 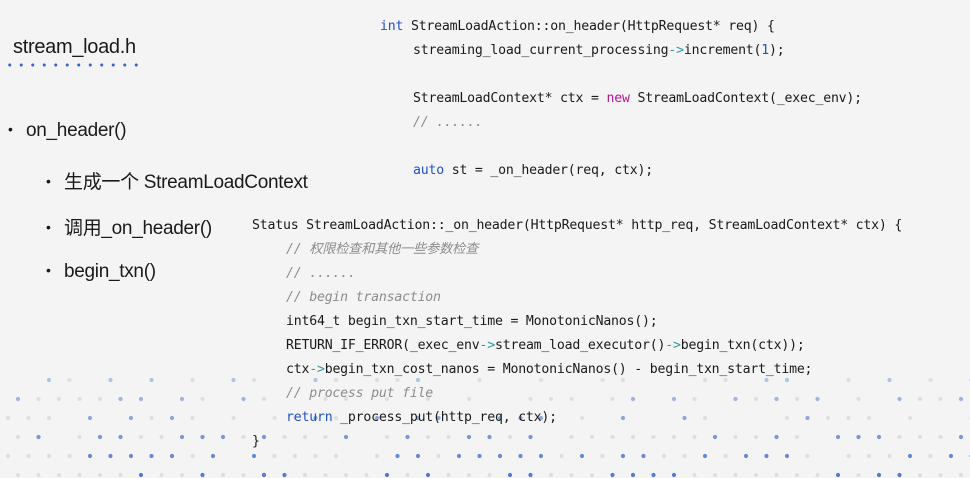 I want to click on code-keyword-new: new, so click(x=618, y=98).